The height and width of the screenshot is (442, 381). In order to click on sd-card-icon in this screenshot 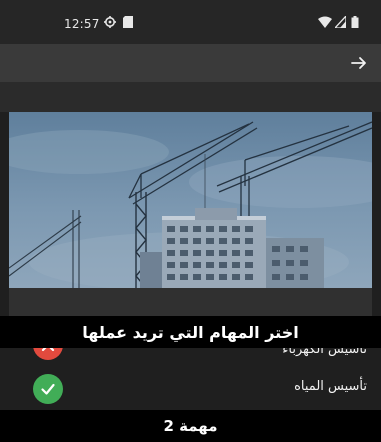, I will do `click(128, 22)`.